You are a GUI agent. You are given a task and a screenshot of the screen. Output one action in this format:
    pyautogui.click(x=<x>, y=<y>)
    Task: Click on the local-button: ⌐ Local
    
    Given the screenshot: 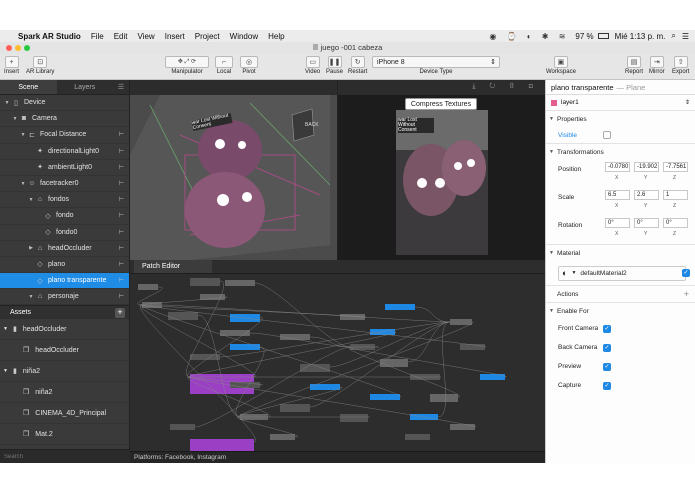 What is the action you would take?
    pyautogui.click(x=224, y=65)
    